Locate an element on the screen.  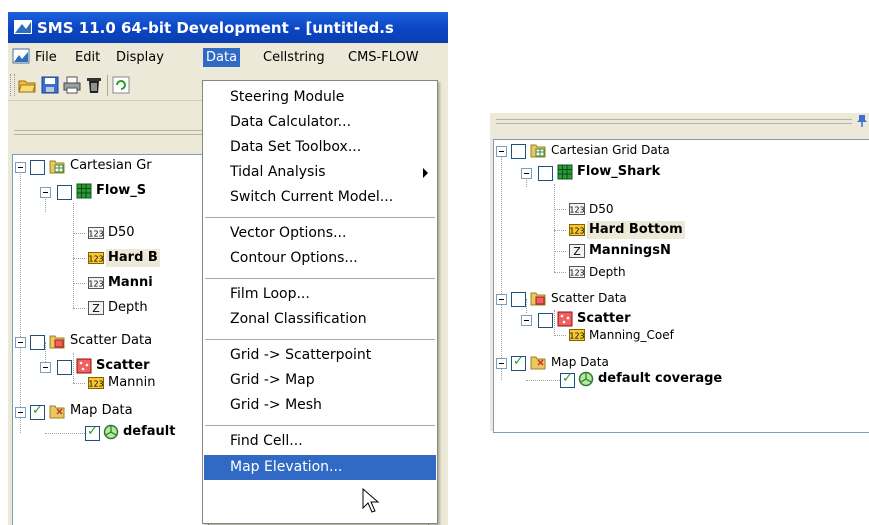
menu-item-grid-to-scatterpoint: Grid -> Scatterpoint is located at coordinates (320, 355).